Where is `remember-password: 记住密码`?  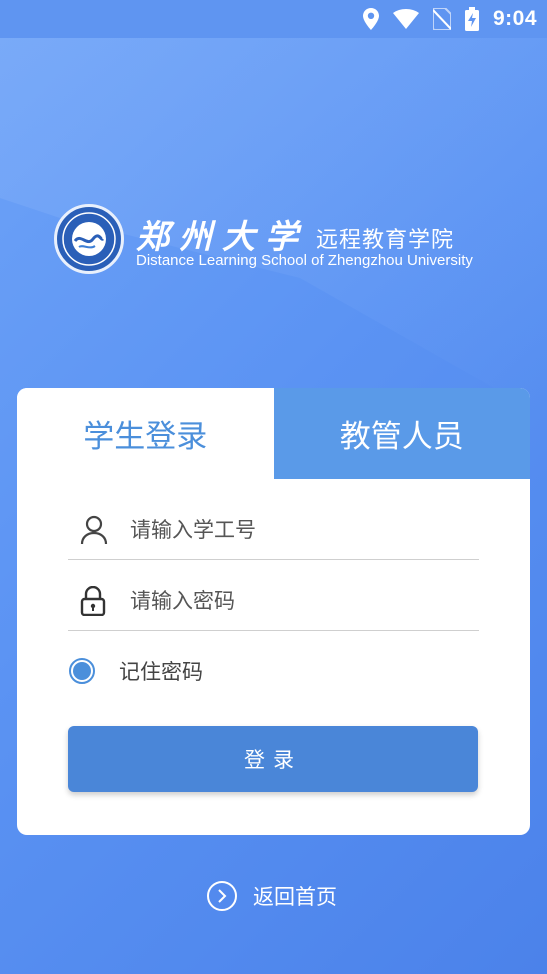
remember-password: 记住密码 is located at coordinates (136, 671).